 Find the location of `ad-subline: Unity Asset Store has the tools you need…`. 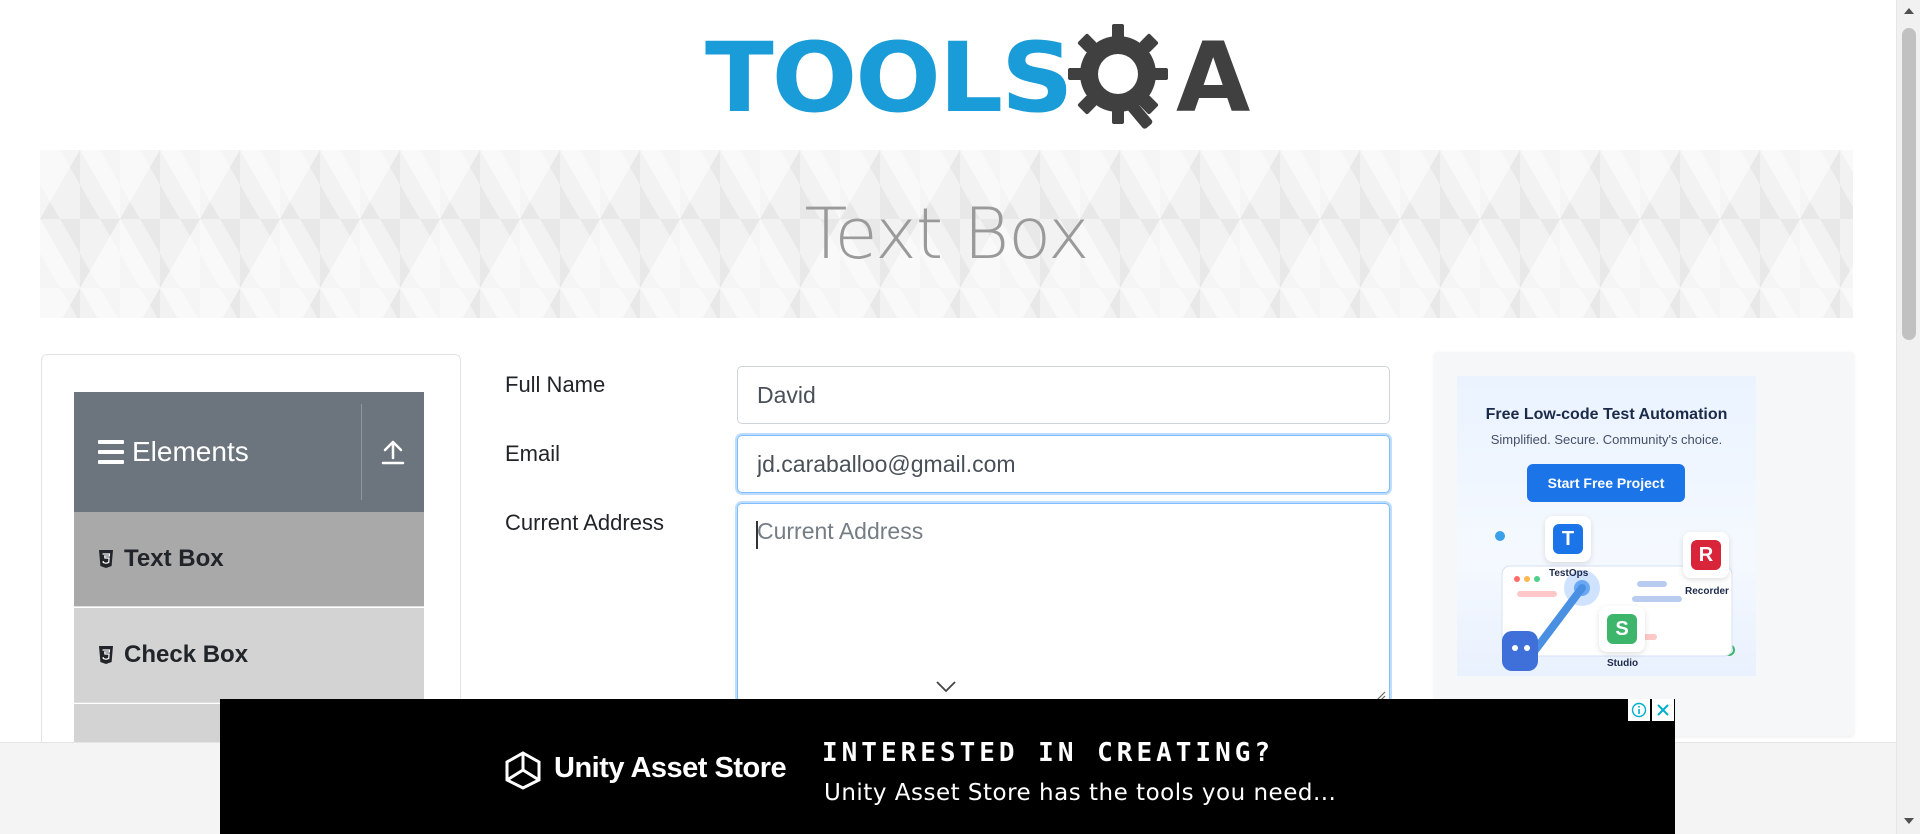

ad-subline: Unity Asset Store has the tools you need… is located at coordinates (1080, 793).